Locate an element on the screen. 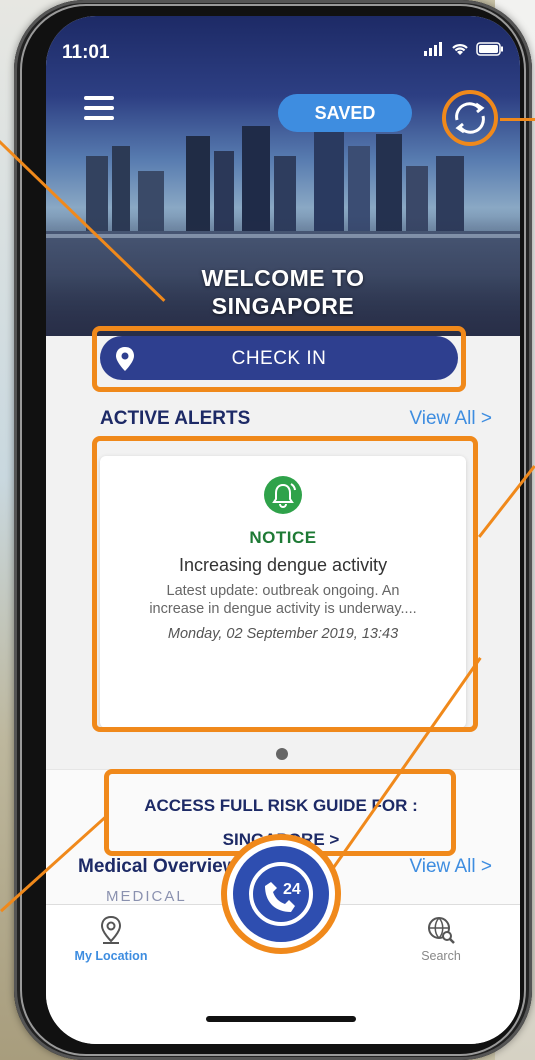 The image size is (535, 1060). sync-icon is located at coordinates (470, 118).